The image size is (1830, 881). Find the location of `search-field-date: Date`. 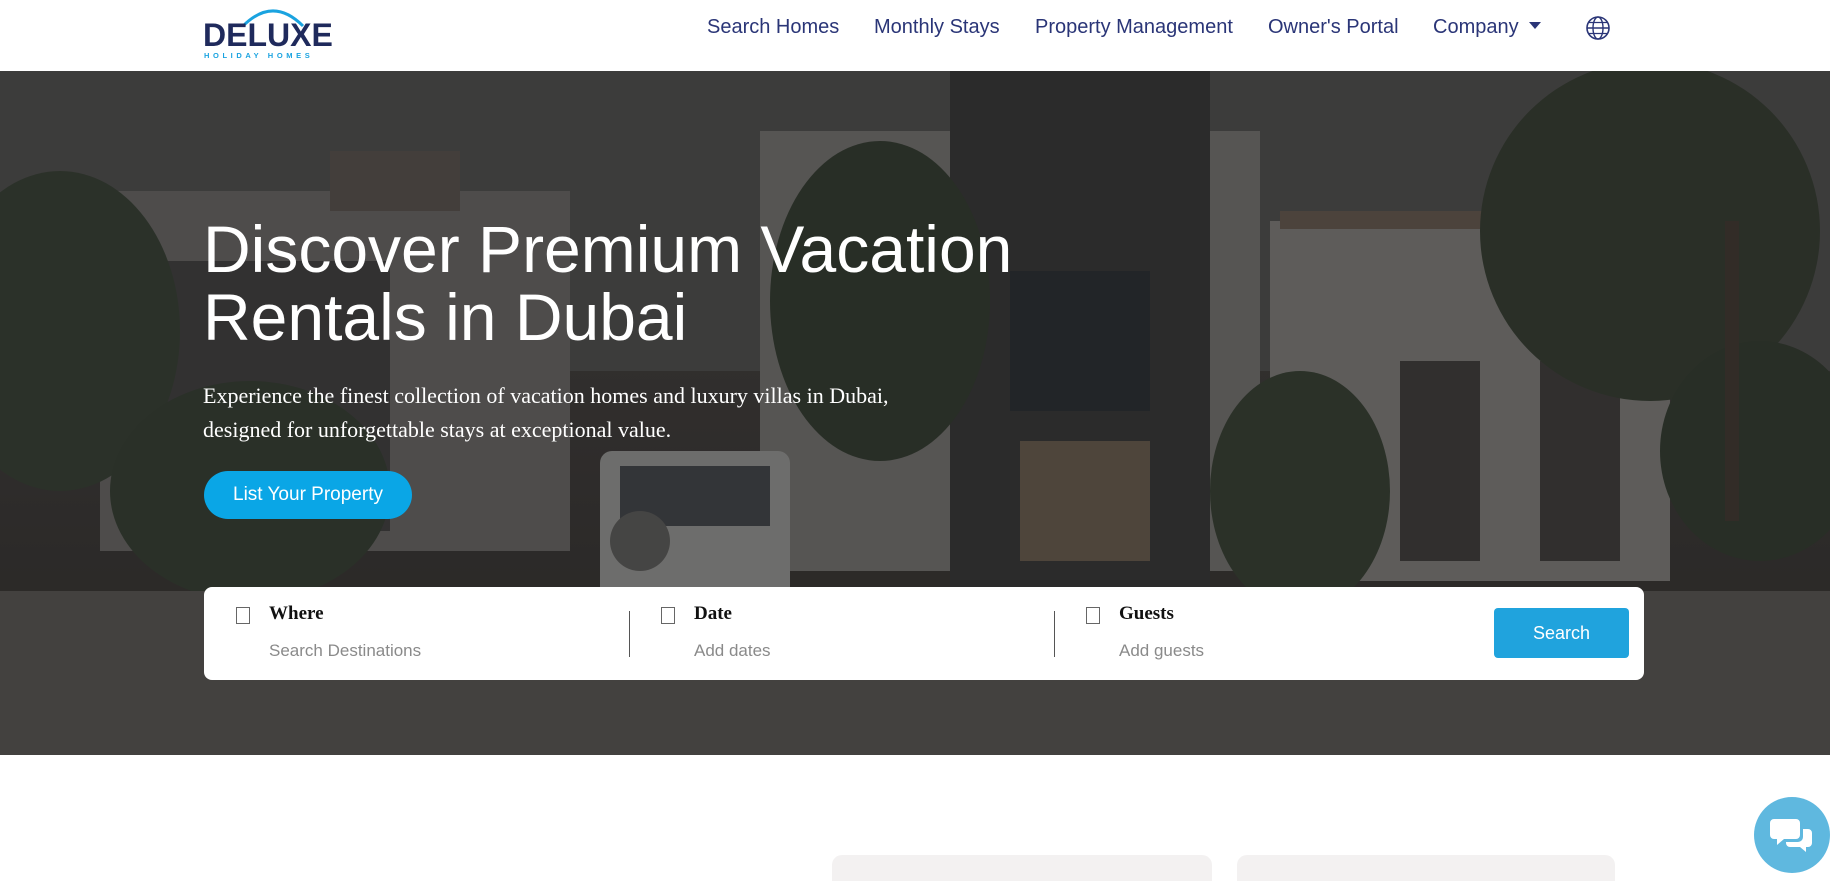

search-field-date: Date is located at coordinates (829, 633).